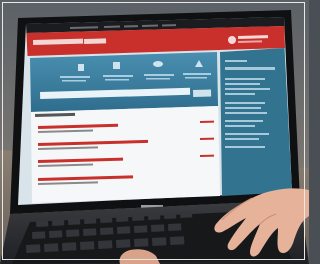  What do you see at coordinates (202, 93) in the screenshot?
I see `search-button` at bounding box center [202, 93].